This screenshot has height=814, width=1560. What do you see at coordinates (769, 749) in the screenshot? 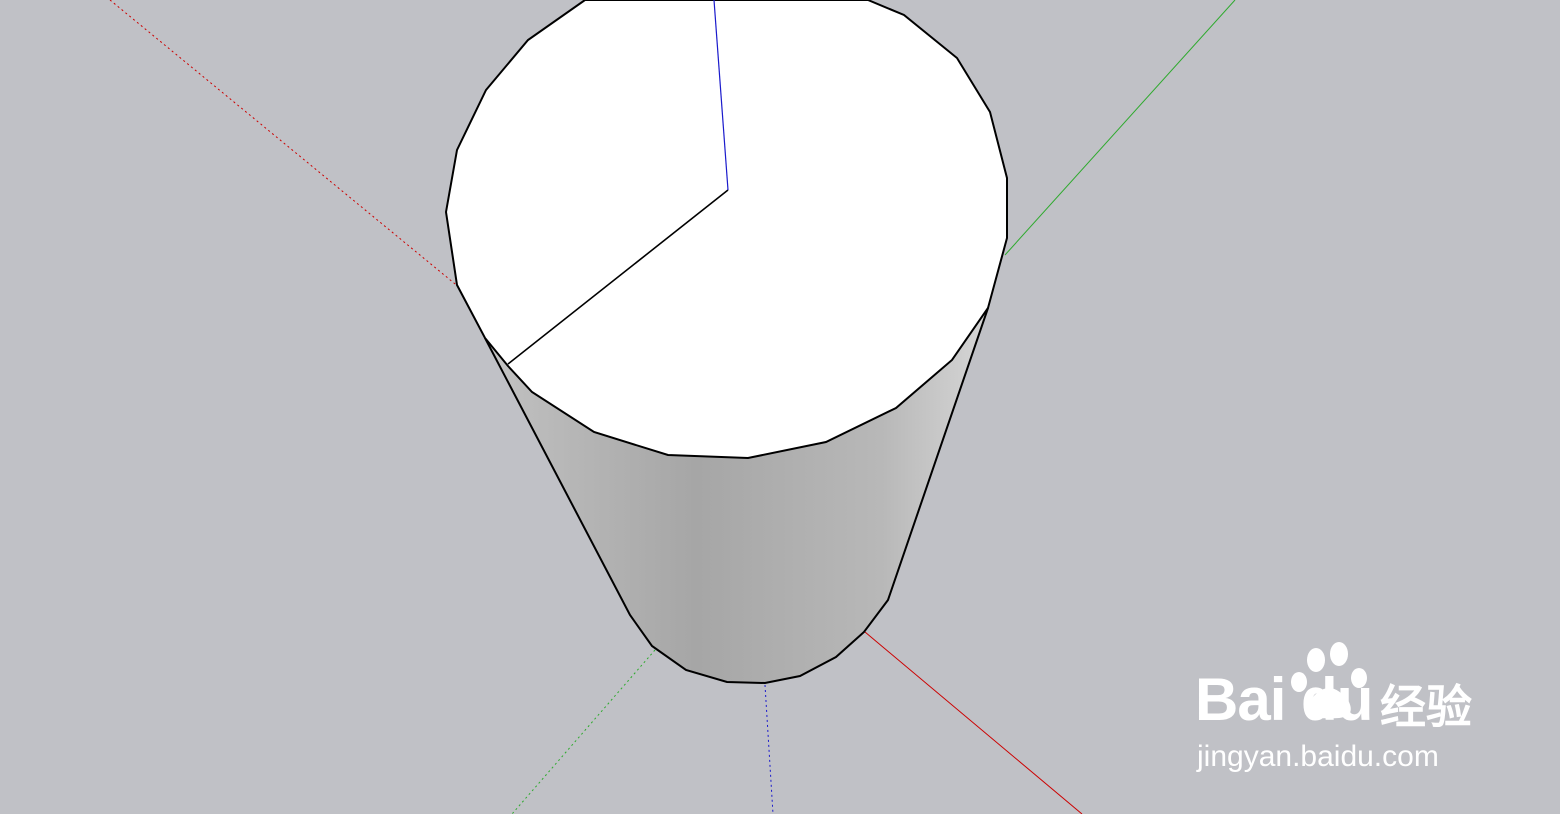
I see `blue-axis-negative` at bounding box center [769, 749].